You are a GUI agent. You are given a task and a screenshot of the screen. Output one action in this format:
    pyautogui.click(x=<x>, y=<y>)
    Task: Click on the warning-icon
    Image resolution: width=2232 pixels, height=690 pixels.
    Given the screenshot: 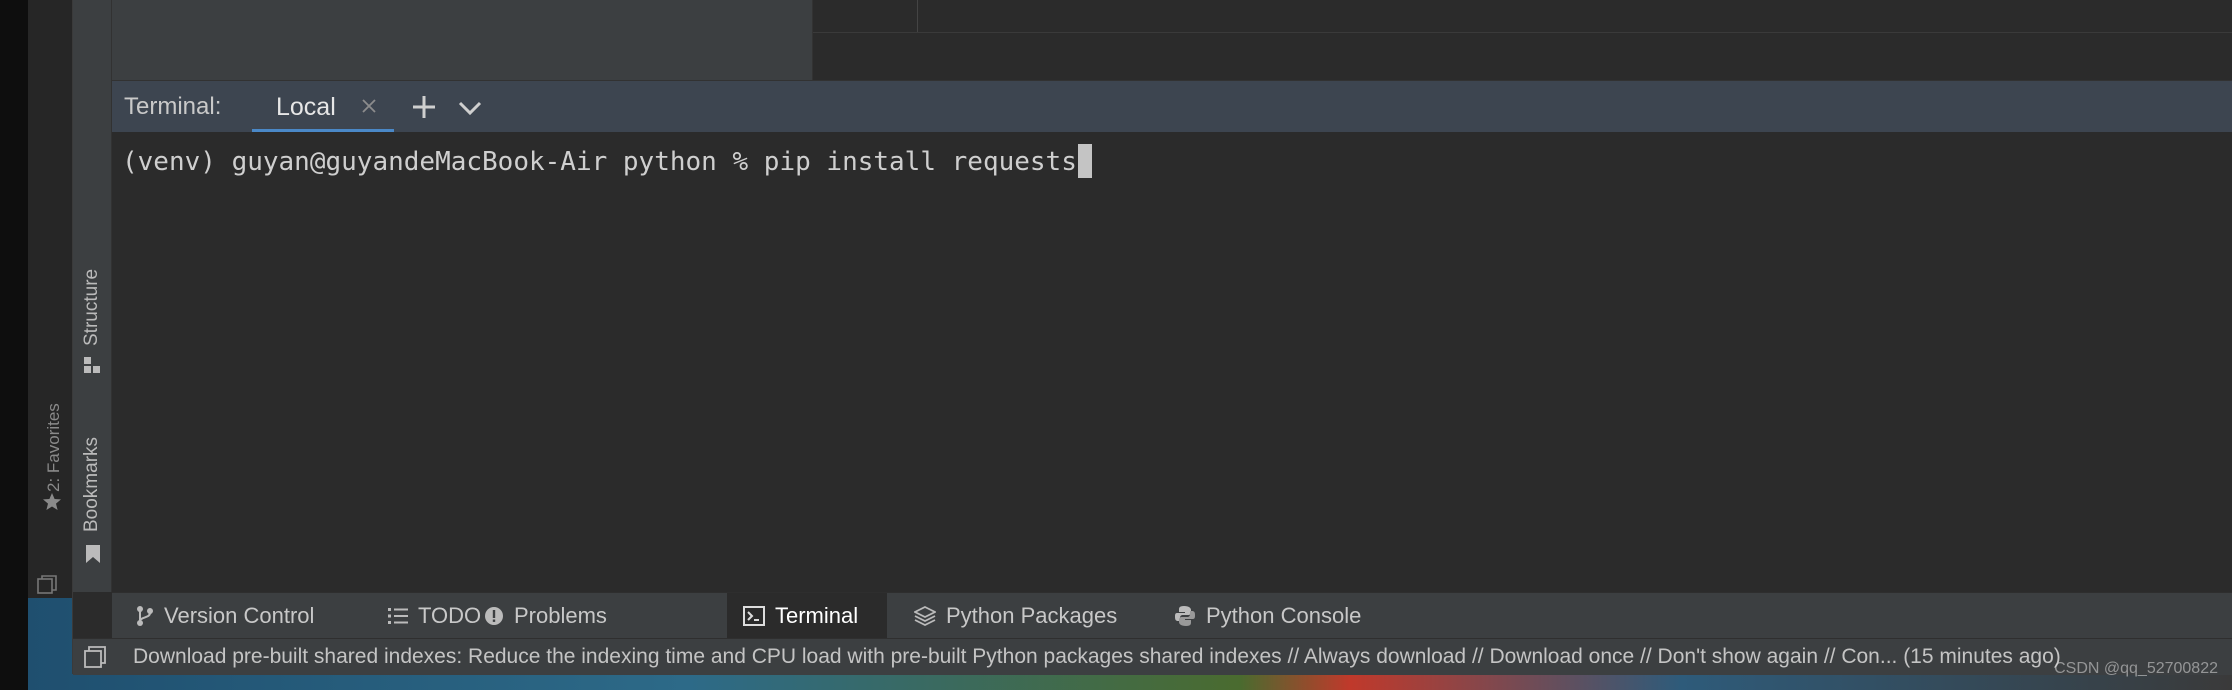 What is the action you would take?
    pyautogui.click(x=494, y=616)
    